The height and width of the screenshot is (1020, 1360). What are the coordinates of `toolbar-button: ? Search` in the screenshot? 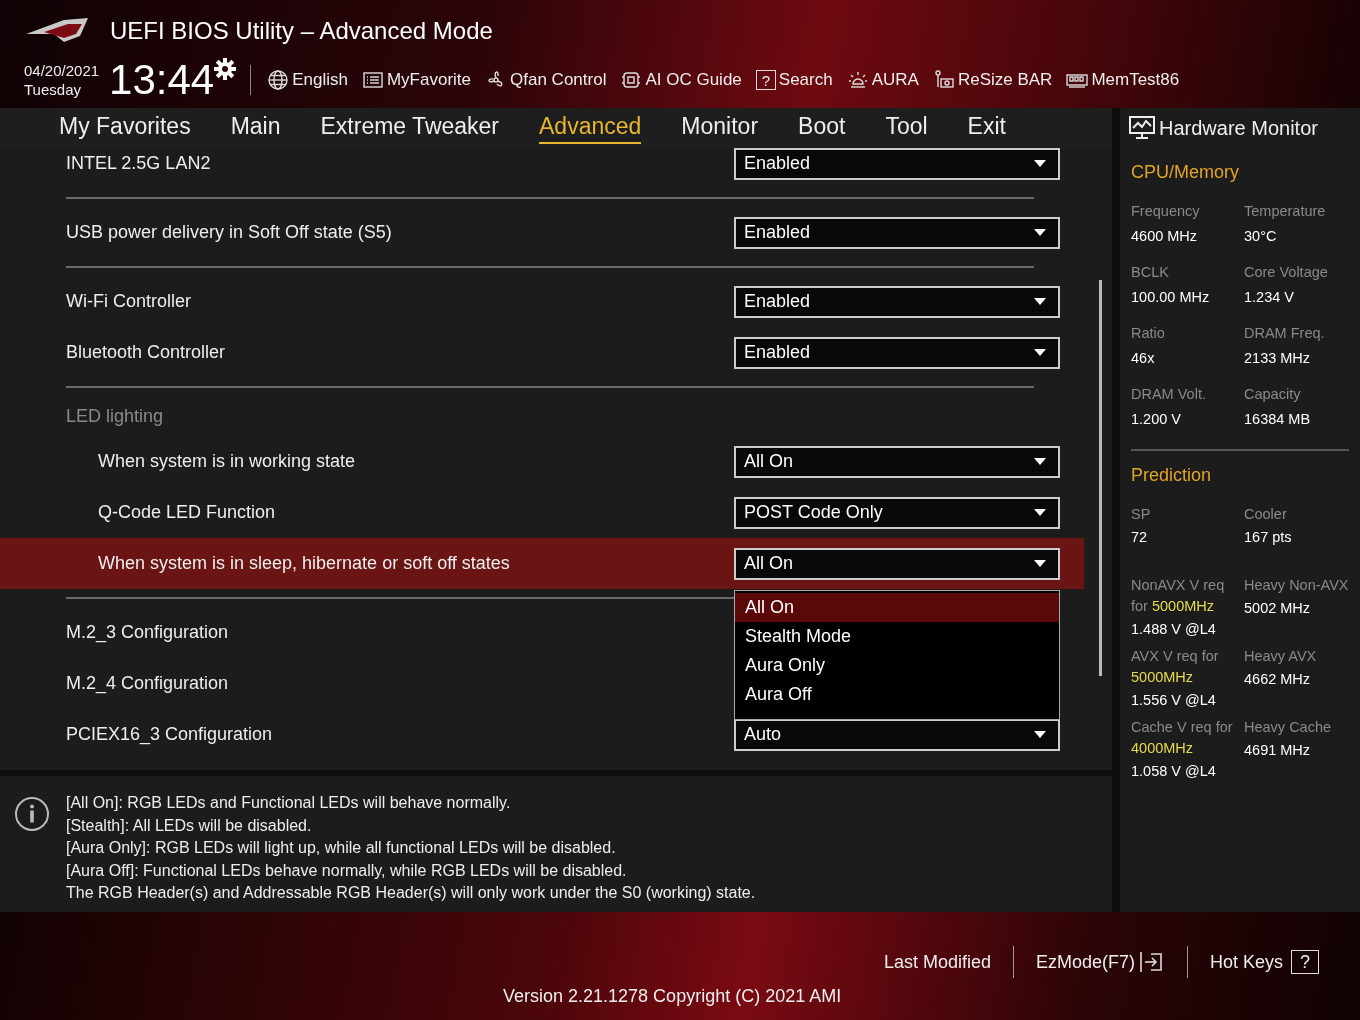 It's located at (794, 80).